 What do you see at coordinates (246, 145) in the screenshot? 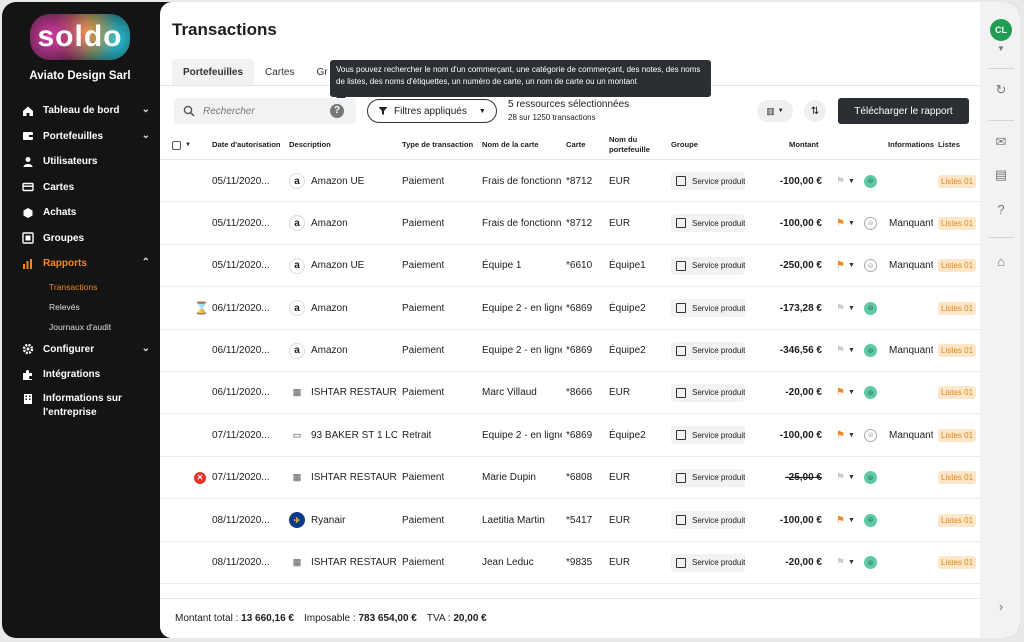
I see `col-date: Date d'autorisation` at bounding box center [246, 145].